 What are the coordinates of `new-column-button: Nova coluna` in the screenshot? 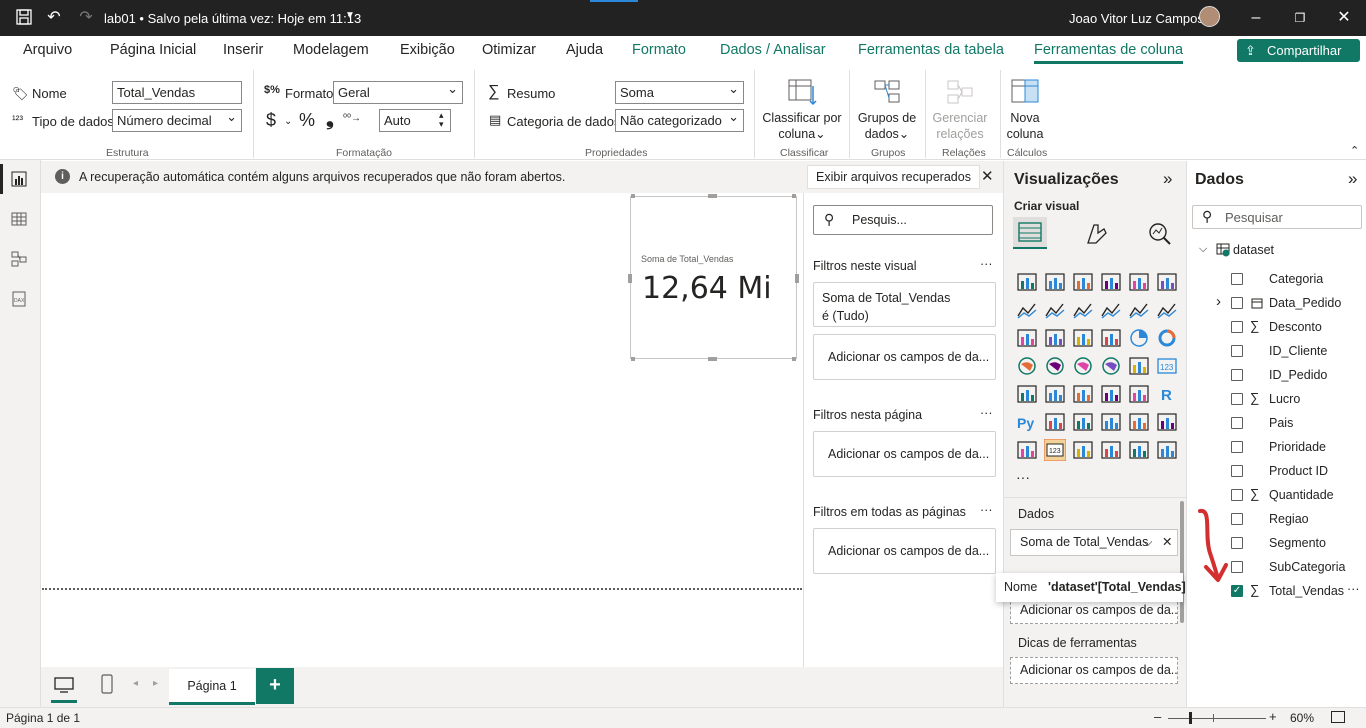 It's located at (1025, 126).